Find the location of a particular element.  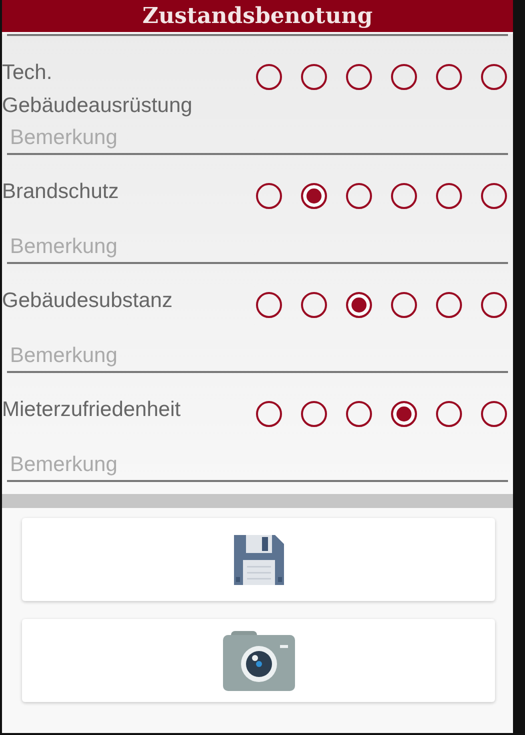

criterion-label: Tech. Gebäudeausrüstung is located at coordinates (98, 89).